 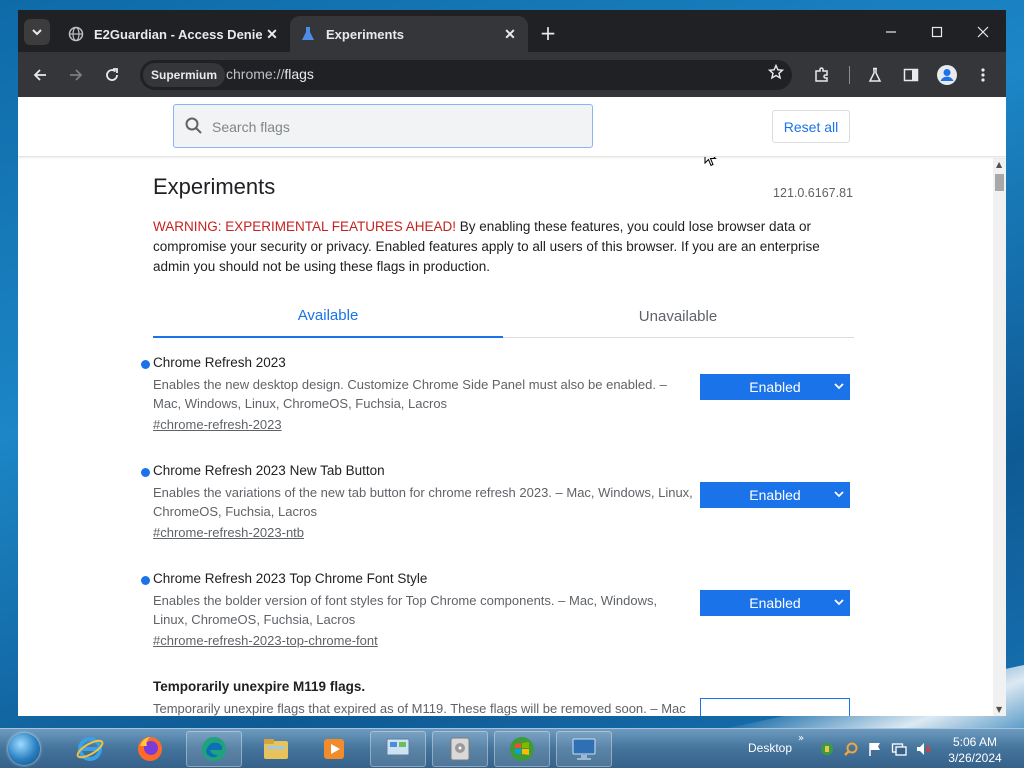 I want to click on scroll-up-icon: ▲, so click(x=999, y=164).